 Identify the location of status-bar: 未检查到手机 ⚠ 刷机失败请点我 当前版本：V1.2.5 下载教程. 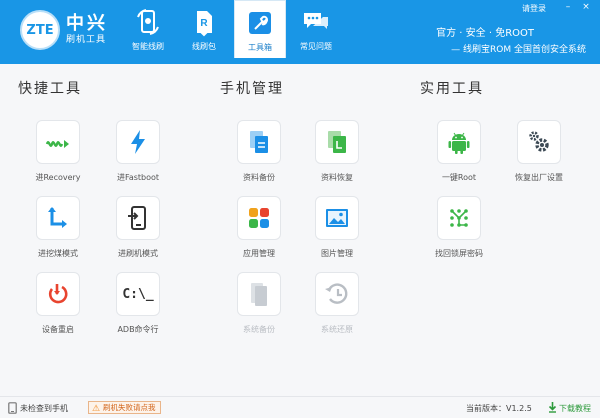
(300, 407).